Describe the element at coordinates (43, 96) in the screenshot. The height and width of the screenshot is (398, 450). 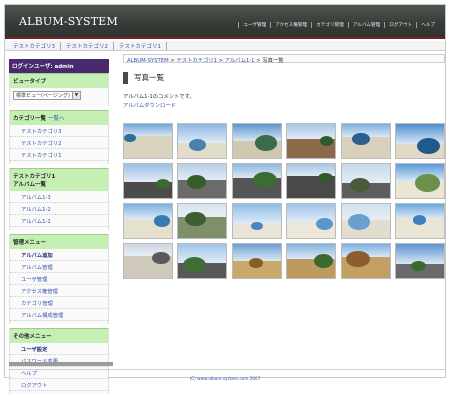
I see `view-type-selected: 標準ビュー(ページング)` at that location.